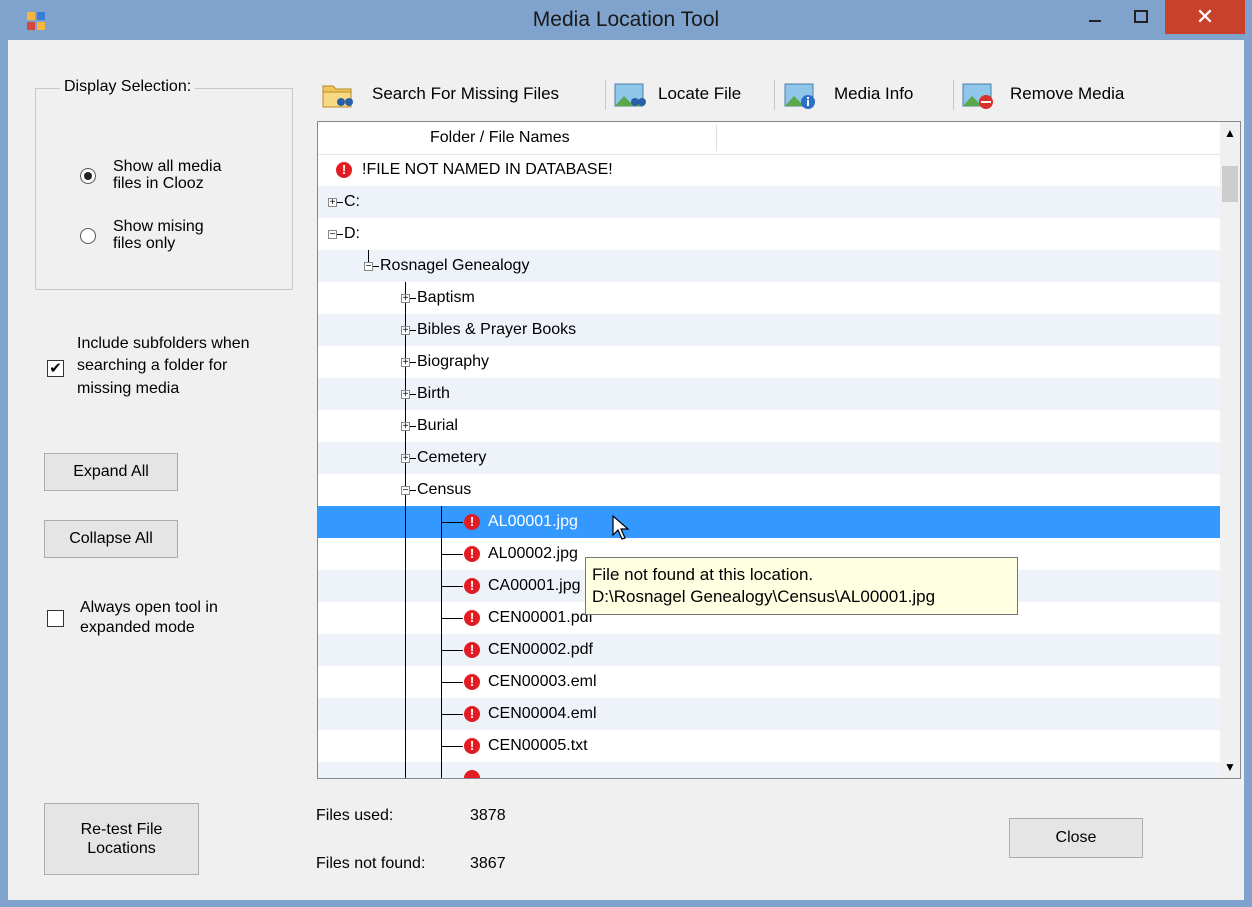 The image size is (1252, 907). Describe the element at coordinates (472, 774) in the screenshot. I see `error-icon` at that location.